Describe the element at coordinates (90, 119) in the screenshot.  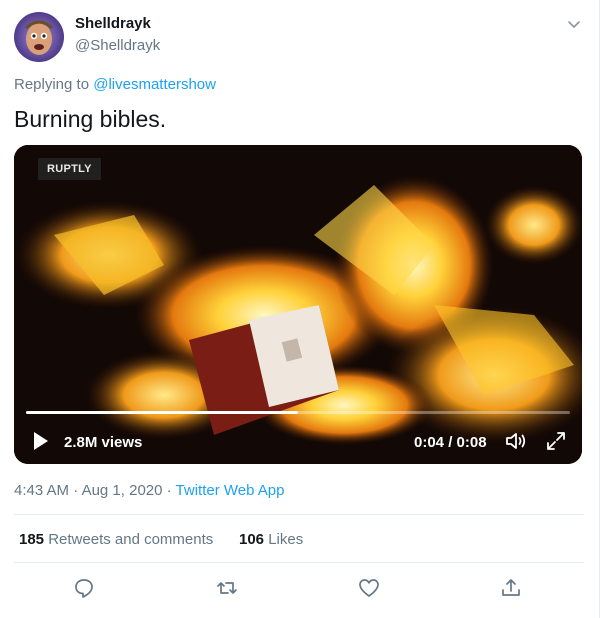
I see `tweet-text: Burning bibles.` at that location.